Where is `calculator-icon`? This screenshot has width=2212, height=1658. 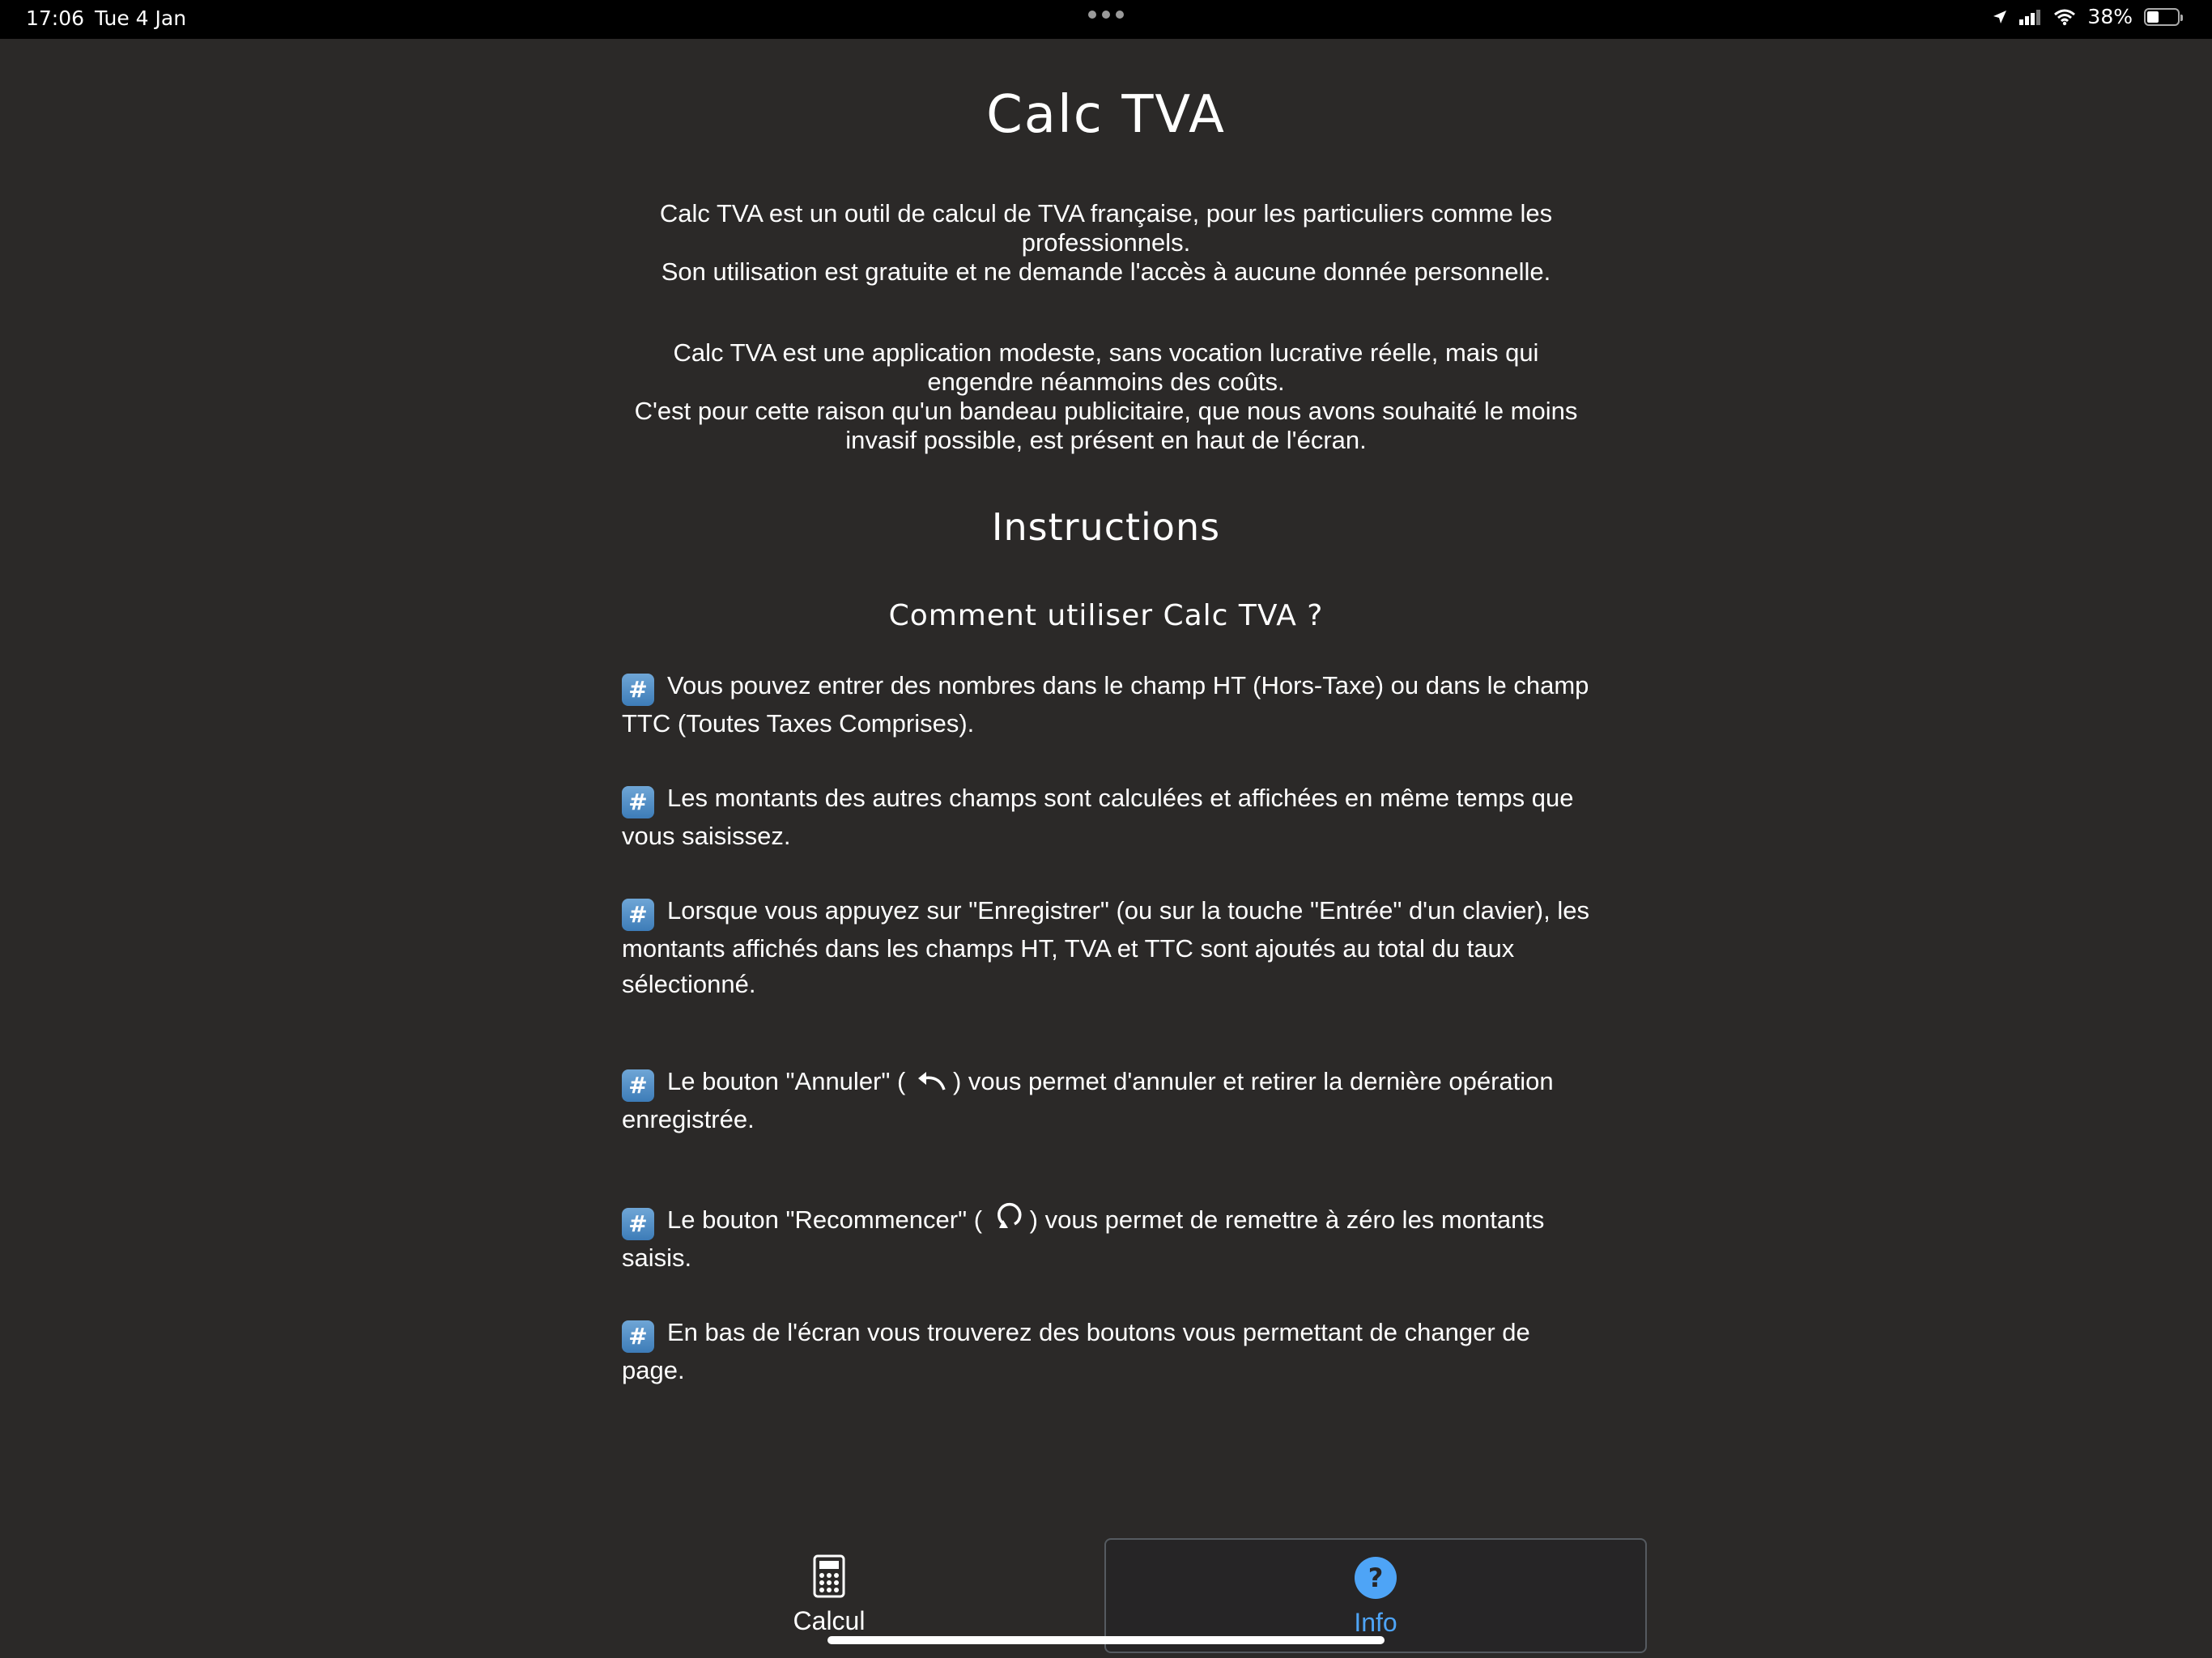
calculator-icon is located at coordinates (829, 1576).